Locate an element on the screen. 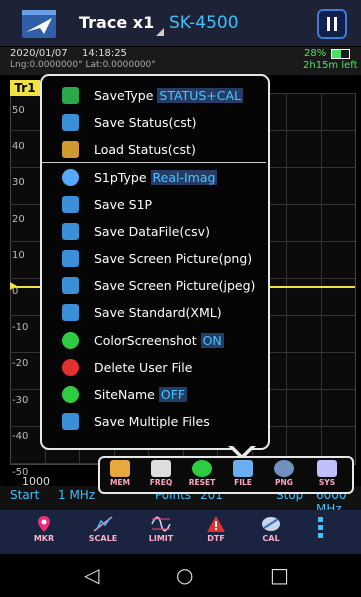 The height and width of the screenshot is (597, 361). y-axis-label: -30 is located at coordinates (20, 400).